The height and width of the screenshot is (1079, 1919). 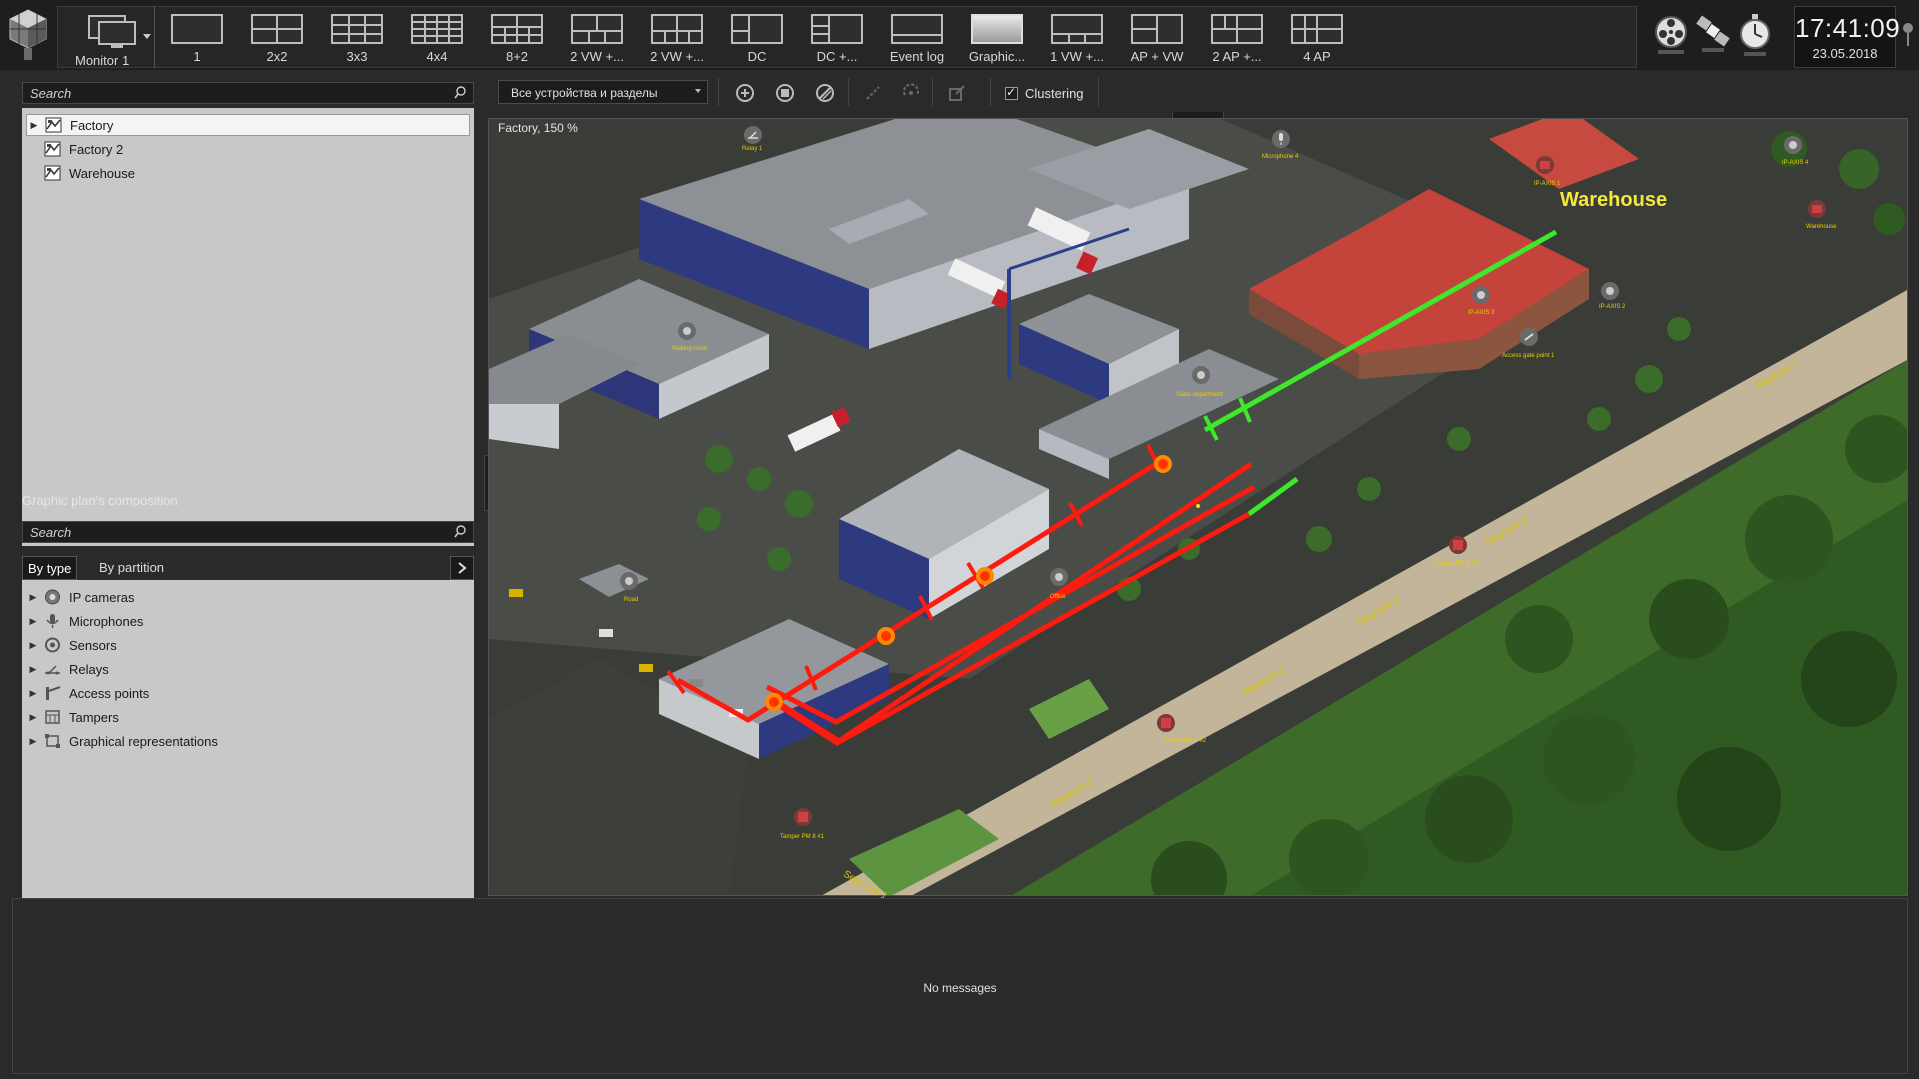 What do you see at coordinates (803, 817) in the screenshot?
I see `tamper-1-marker` at bounding box center [803, 817].